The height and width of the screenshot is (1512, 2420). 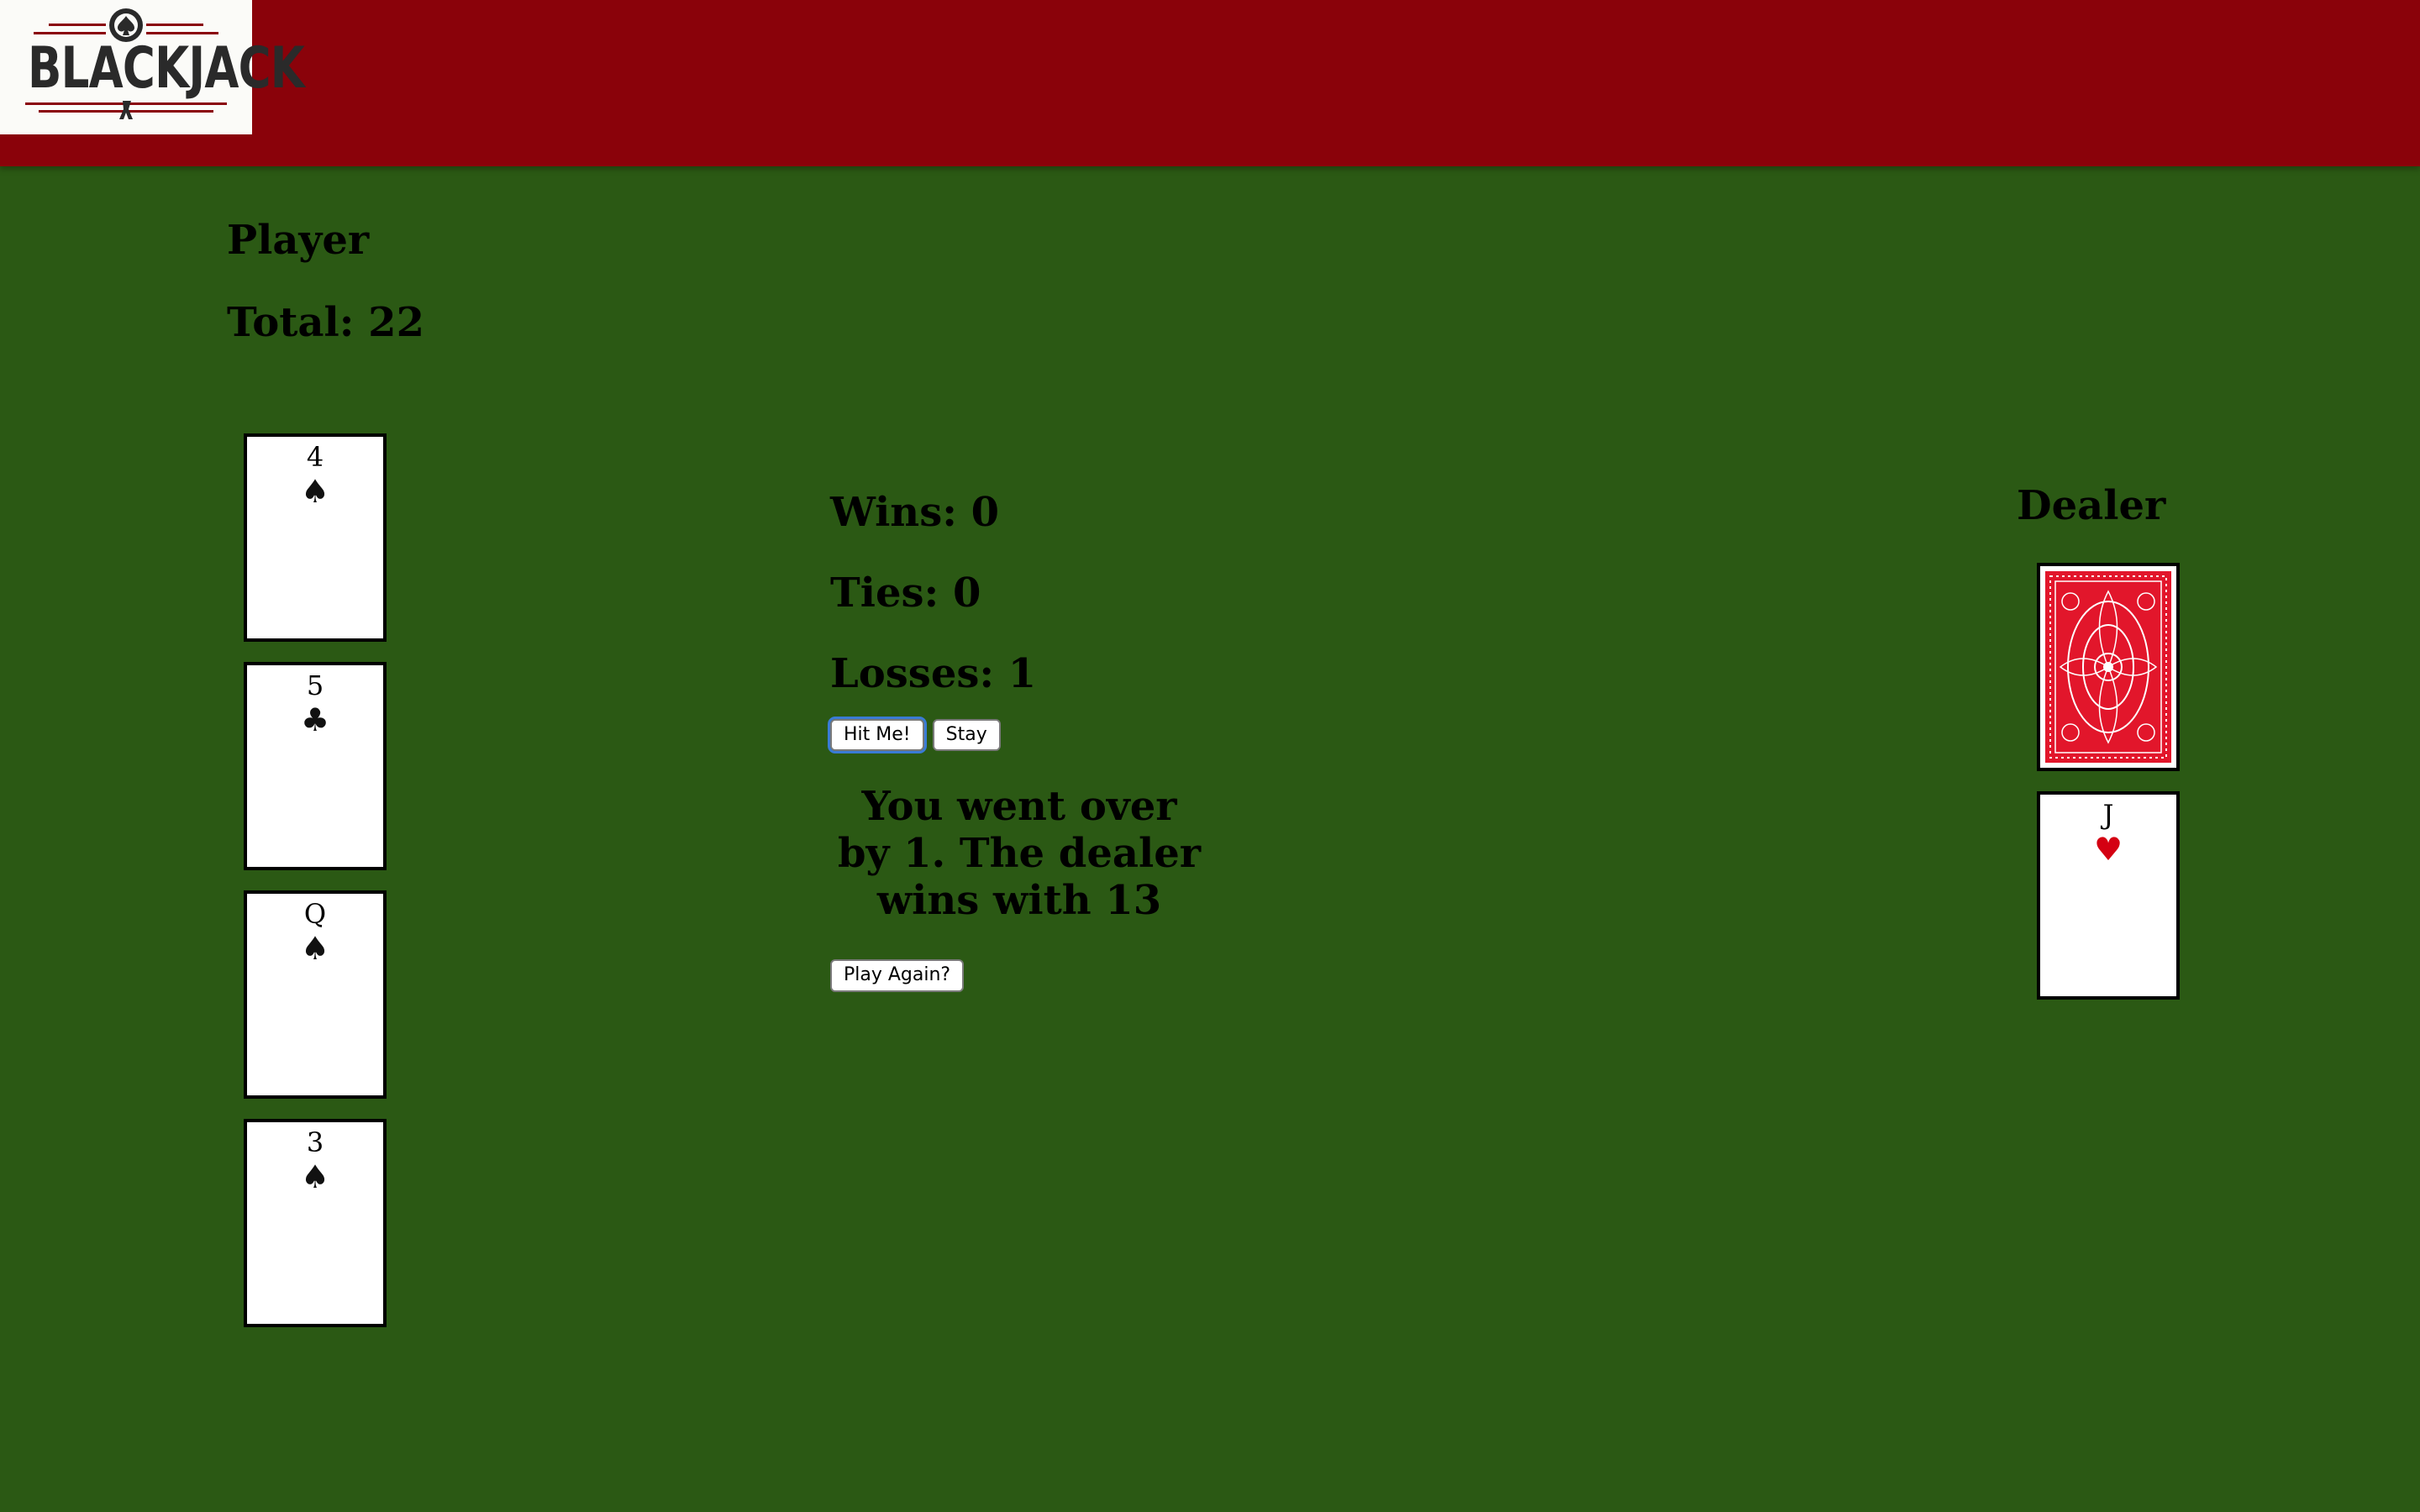 I want to click on play-again-button: Play Again?, so click(x=898, y=975).